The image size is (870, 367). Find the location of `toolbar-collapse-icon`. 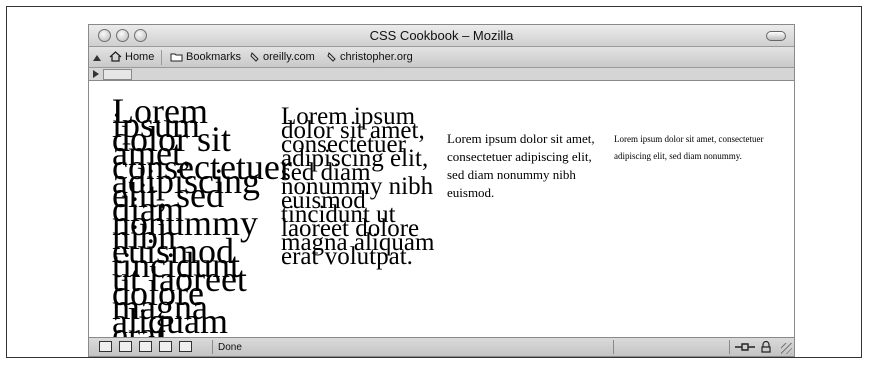

toolbar-collapse-icon is located at coordinates (97, 58).